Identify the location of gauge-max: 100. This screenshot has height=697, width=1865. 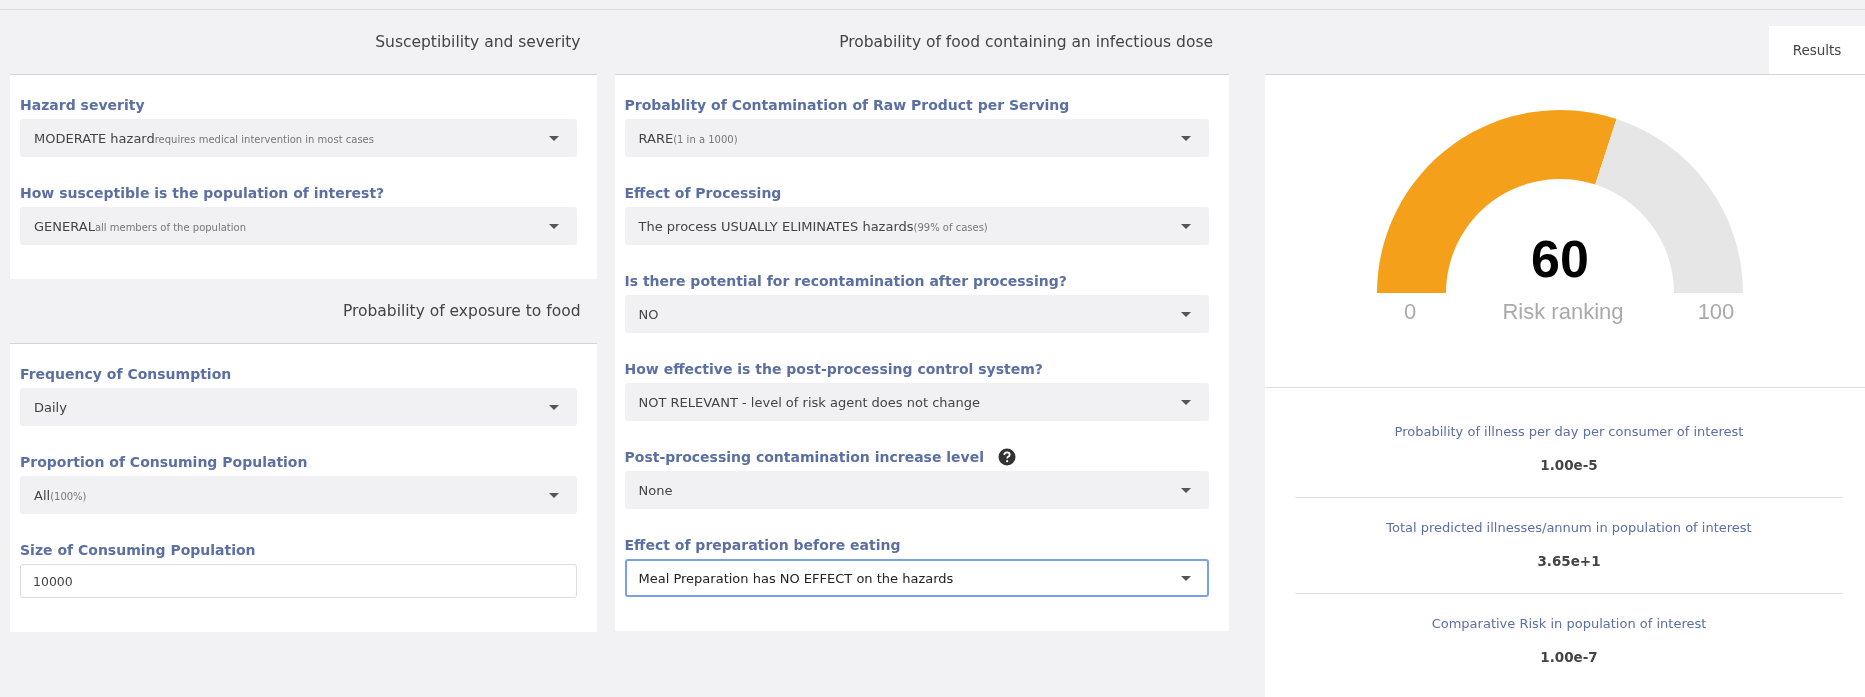
(1716, 312).